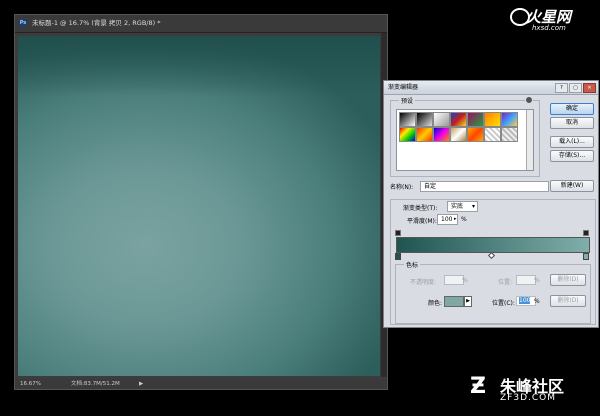 The height and width of the screenshot is (416, 600). I want to click on opacity-location-input, so click(526, 280).